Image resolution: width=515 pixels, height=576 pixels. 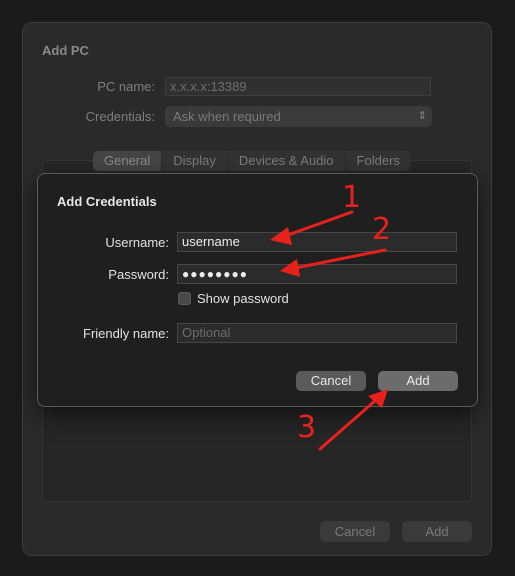 What do you see at coordinates (307, 427) in the screenshot?
I see `step-number-3: 3` at bounding box center [307, 427].